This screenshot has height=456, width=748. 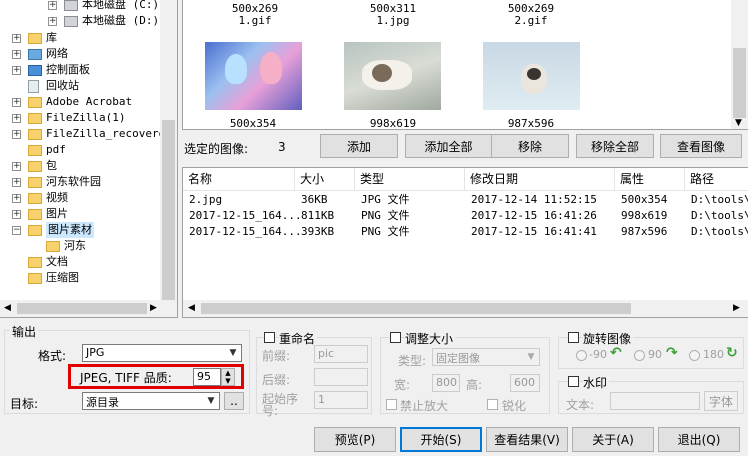 I want to click on tree-item: + Adobe Acrobat, so click(x=79, y=102).